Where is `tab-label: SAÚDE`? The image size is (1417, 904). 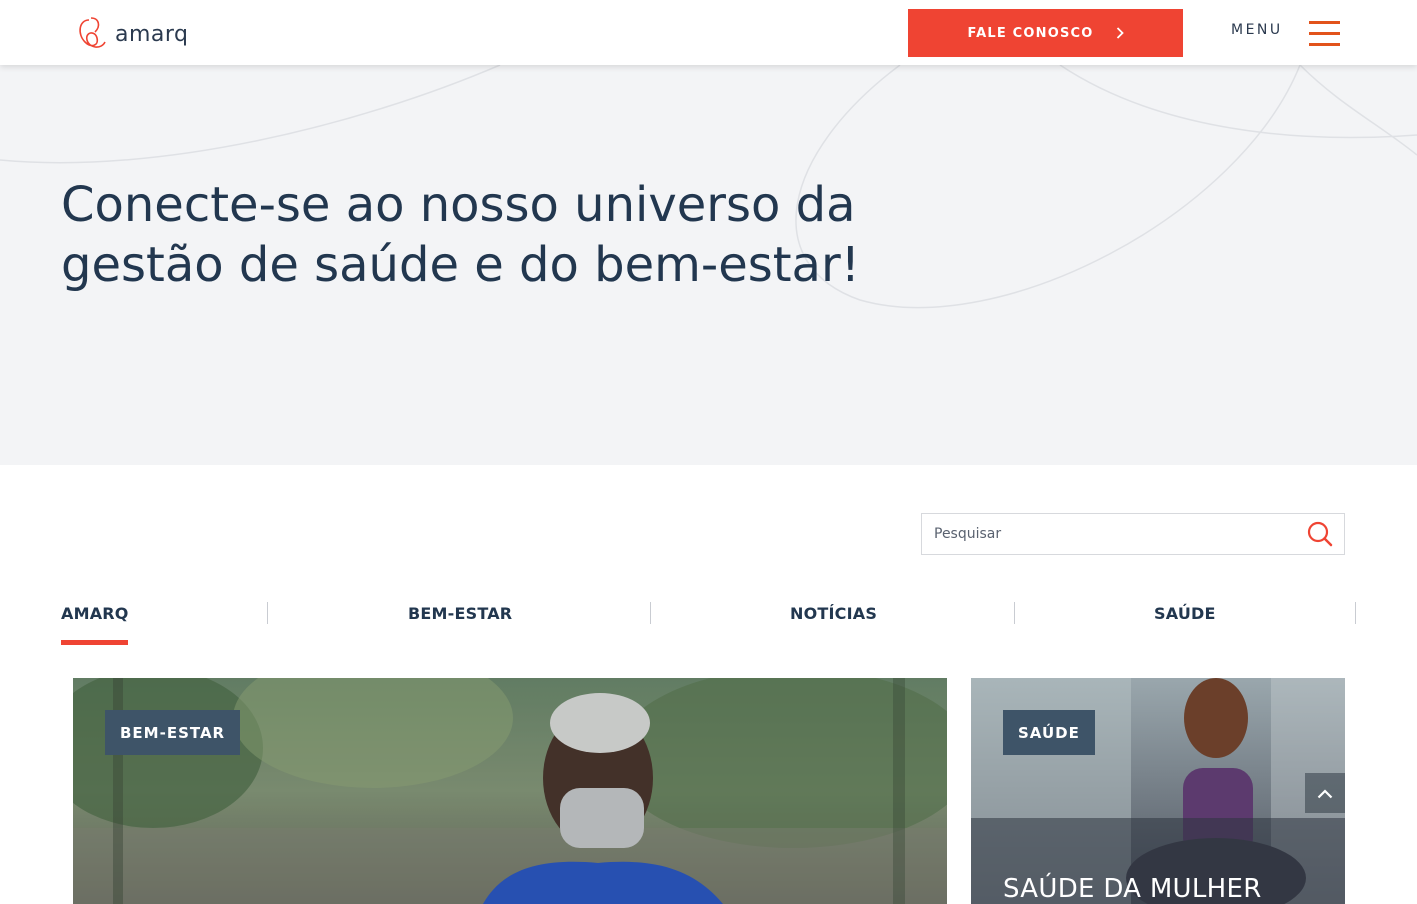
tab-label: SAÚDE is located at coordinates (1185, 613).